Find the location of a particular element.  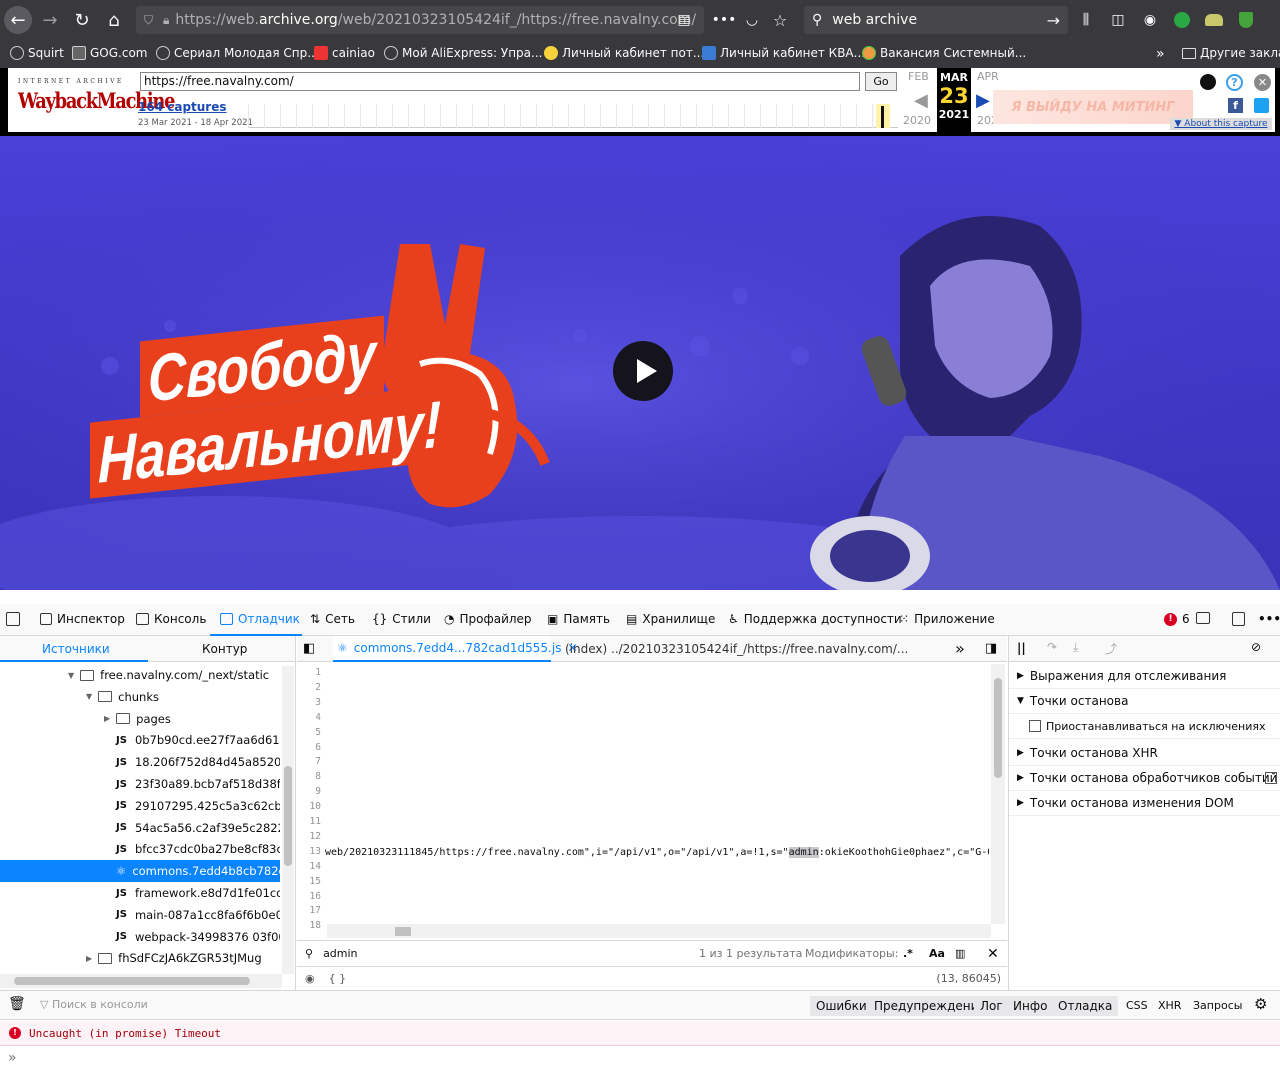

editor-vscroll-thumb is located at coordinates (998, 728).